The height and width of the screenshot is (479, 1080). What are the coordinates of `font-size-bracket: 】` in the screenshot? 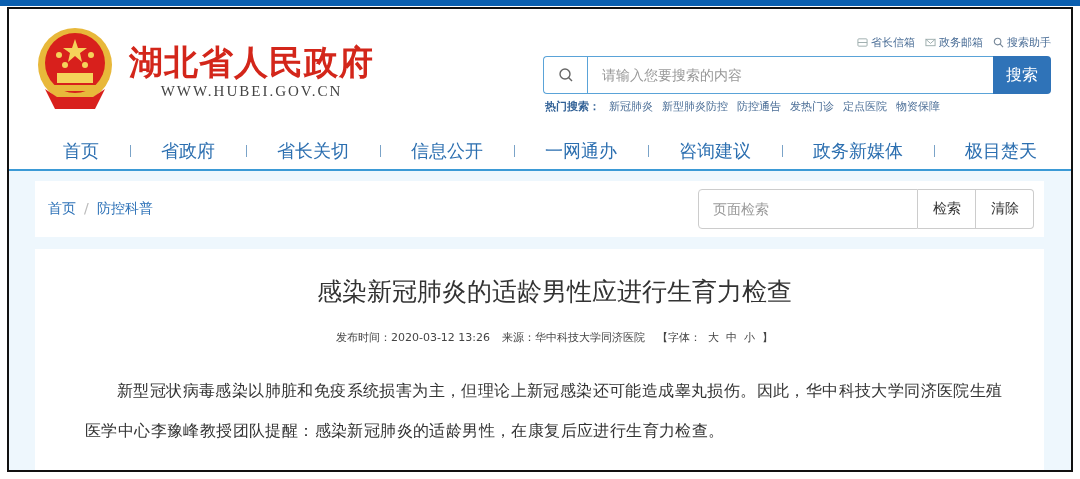 It's located at (768, 337).